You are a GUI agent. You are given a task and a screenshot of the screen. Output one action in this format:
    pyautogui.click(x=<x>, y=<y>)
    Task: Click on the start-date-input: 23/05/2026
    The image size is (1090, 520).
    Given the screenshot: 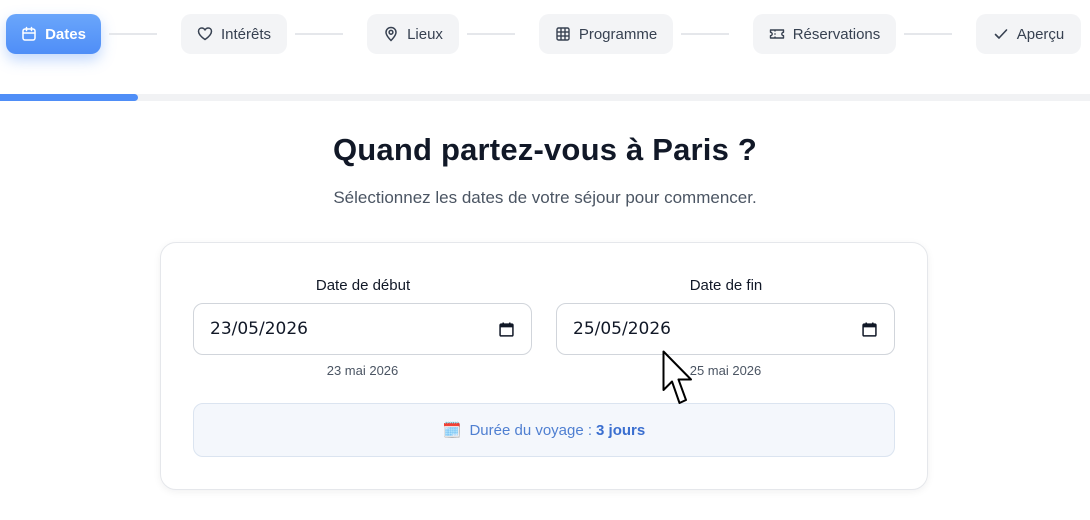 What is the action you would take?
    pyautogui.click(x=362, y=329)
    